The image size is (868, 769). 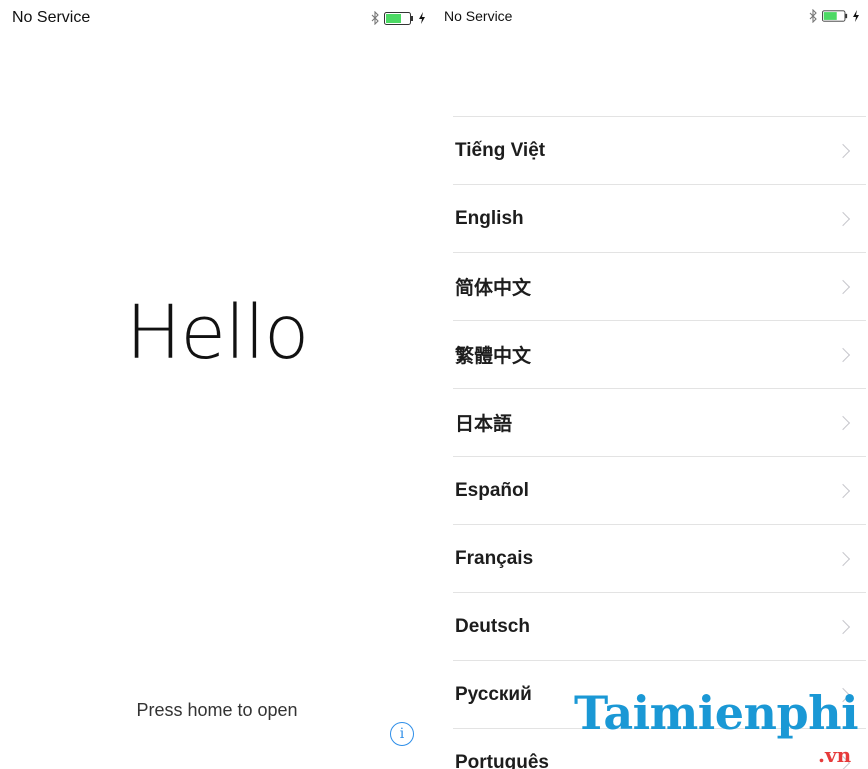 I want to click on language-label: 日本語, so click(x=484, y=424).